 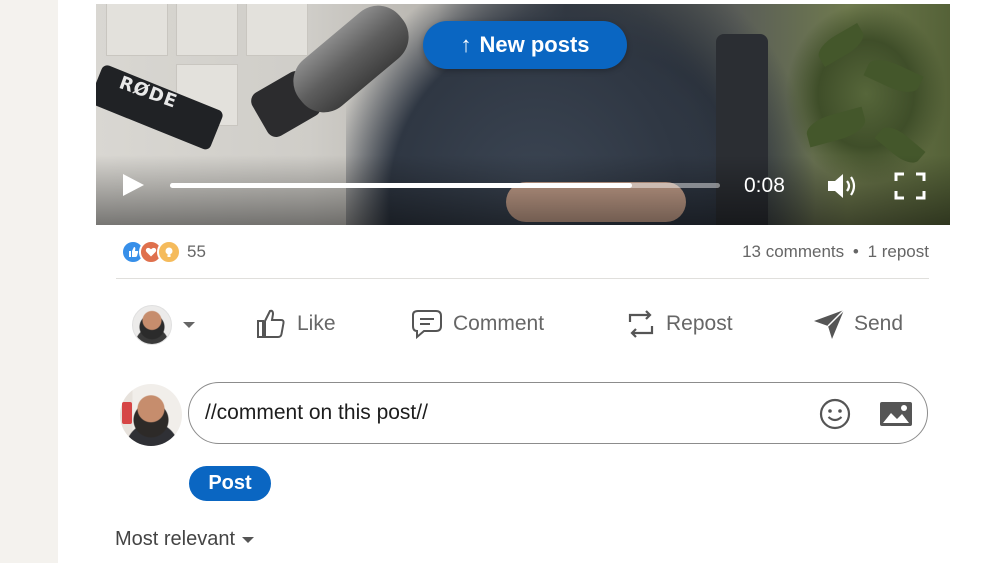 I want to click on send-button: Send, so click(x=857, y=324).